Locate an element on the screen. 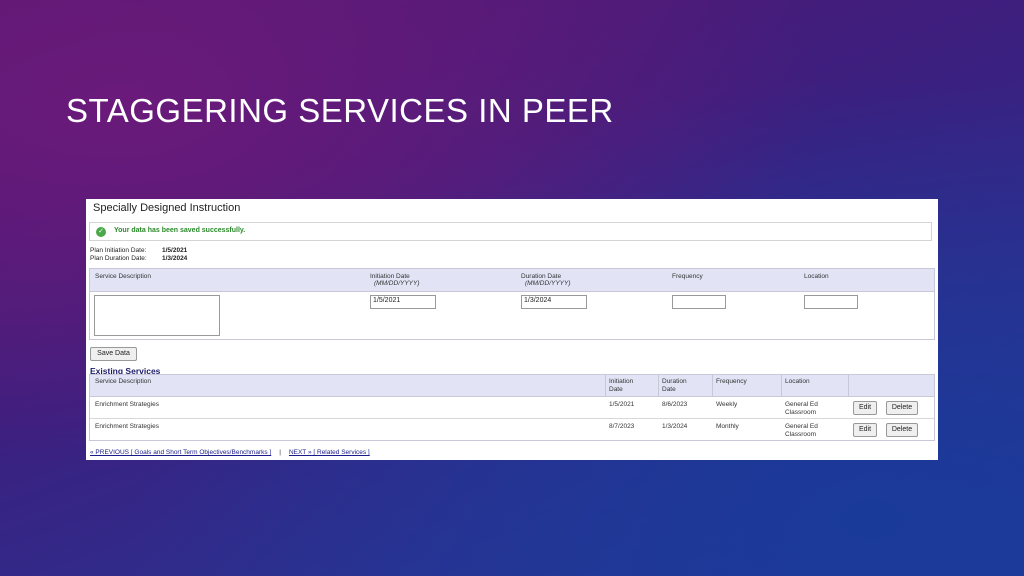 The width and height of the screenshot is (1024, 576). service-description-textarea is located at coordinates (157, 315).